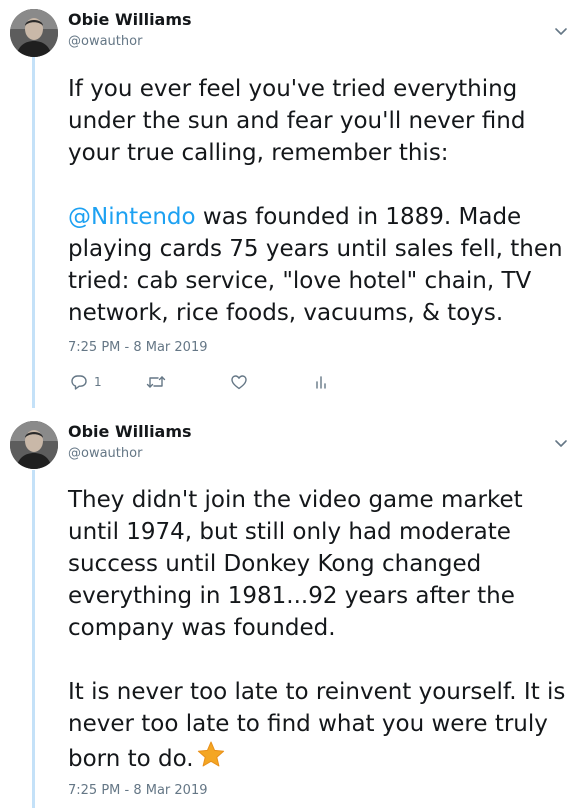  Describe the element at coordinates (218, 382) in the screenshot. I see `tweet-actions: 1` at that location.